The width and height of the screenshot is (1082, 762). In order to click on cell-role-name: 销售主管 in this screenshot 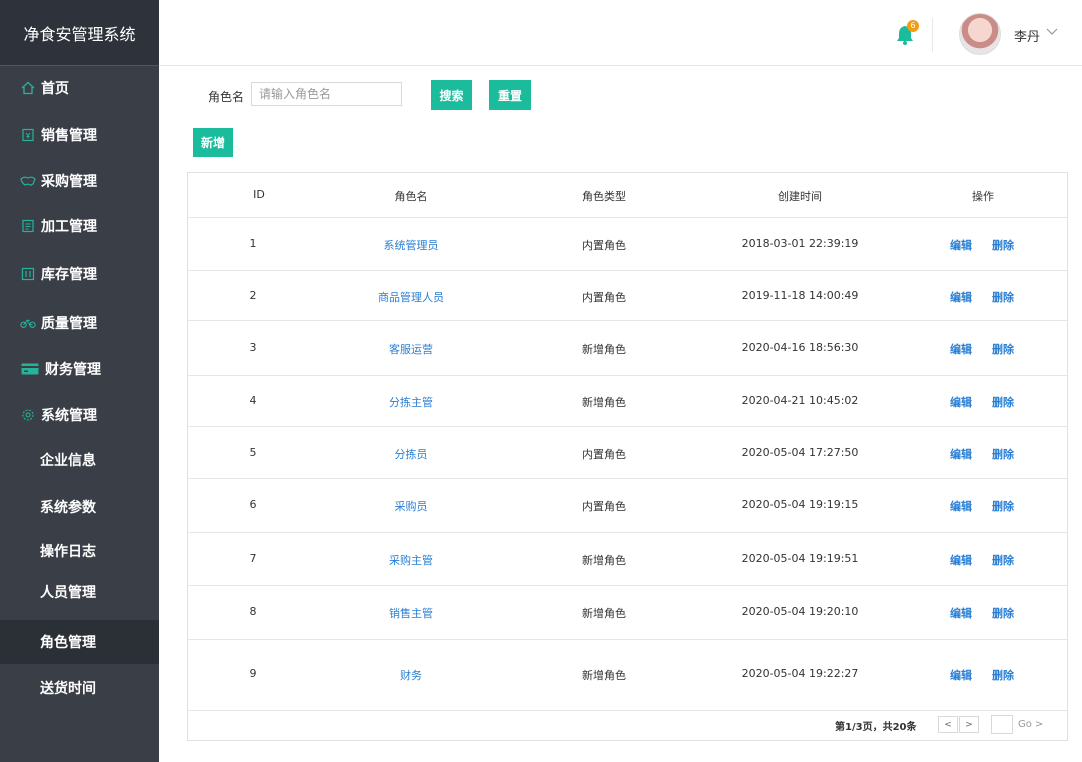, I will do `click(411, 613)`.